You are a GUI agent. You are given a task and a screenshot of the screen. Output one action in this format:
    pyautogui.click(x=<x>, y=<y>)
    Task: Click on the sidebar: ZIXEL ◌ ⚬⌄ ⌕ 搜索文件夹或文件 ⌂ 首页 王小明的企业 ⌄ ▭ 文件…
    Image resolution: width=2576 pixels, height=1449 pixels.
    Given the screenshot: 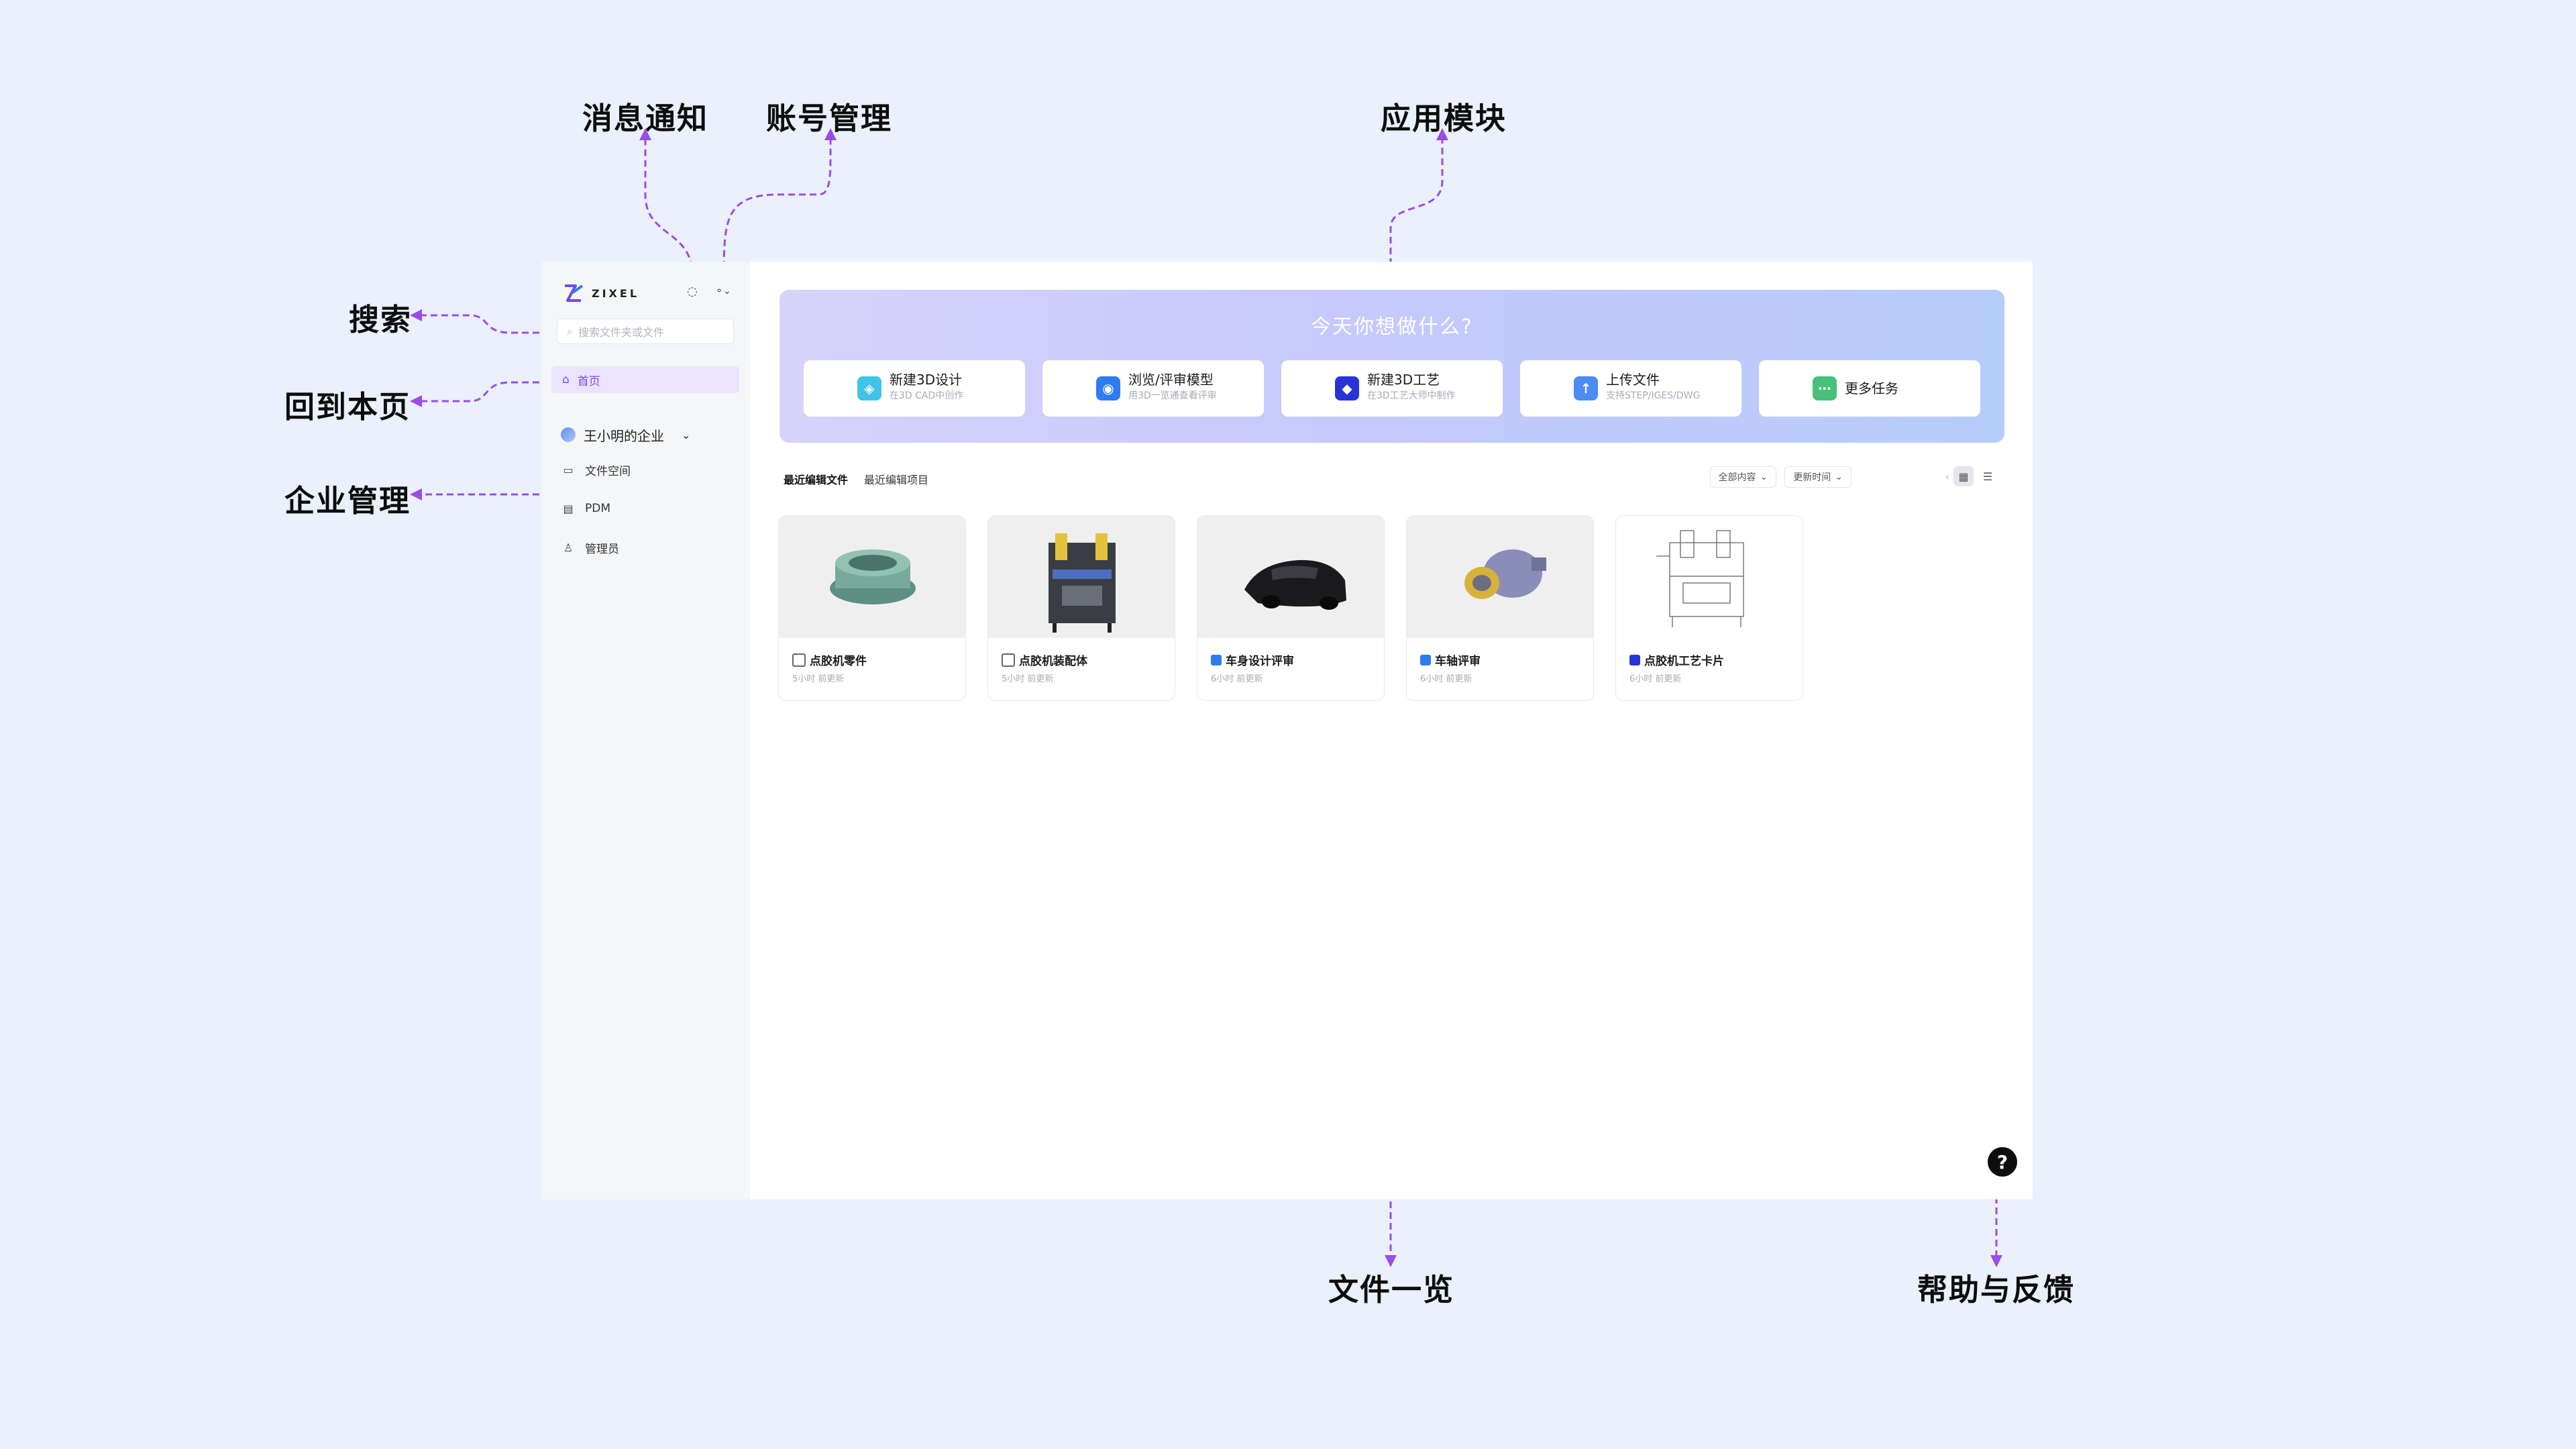 What is the action you would take?
    pyautogui.click(x=646, y=730)
    